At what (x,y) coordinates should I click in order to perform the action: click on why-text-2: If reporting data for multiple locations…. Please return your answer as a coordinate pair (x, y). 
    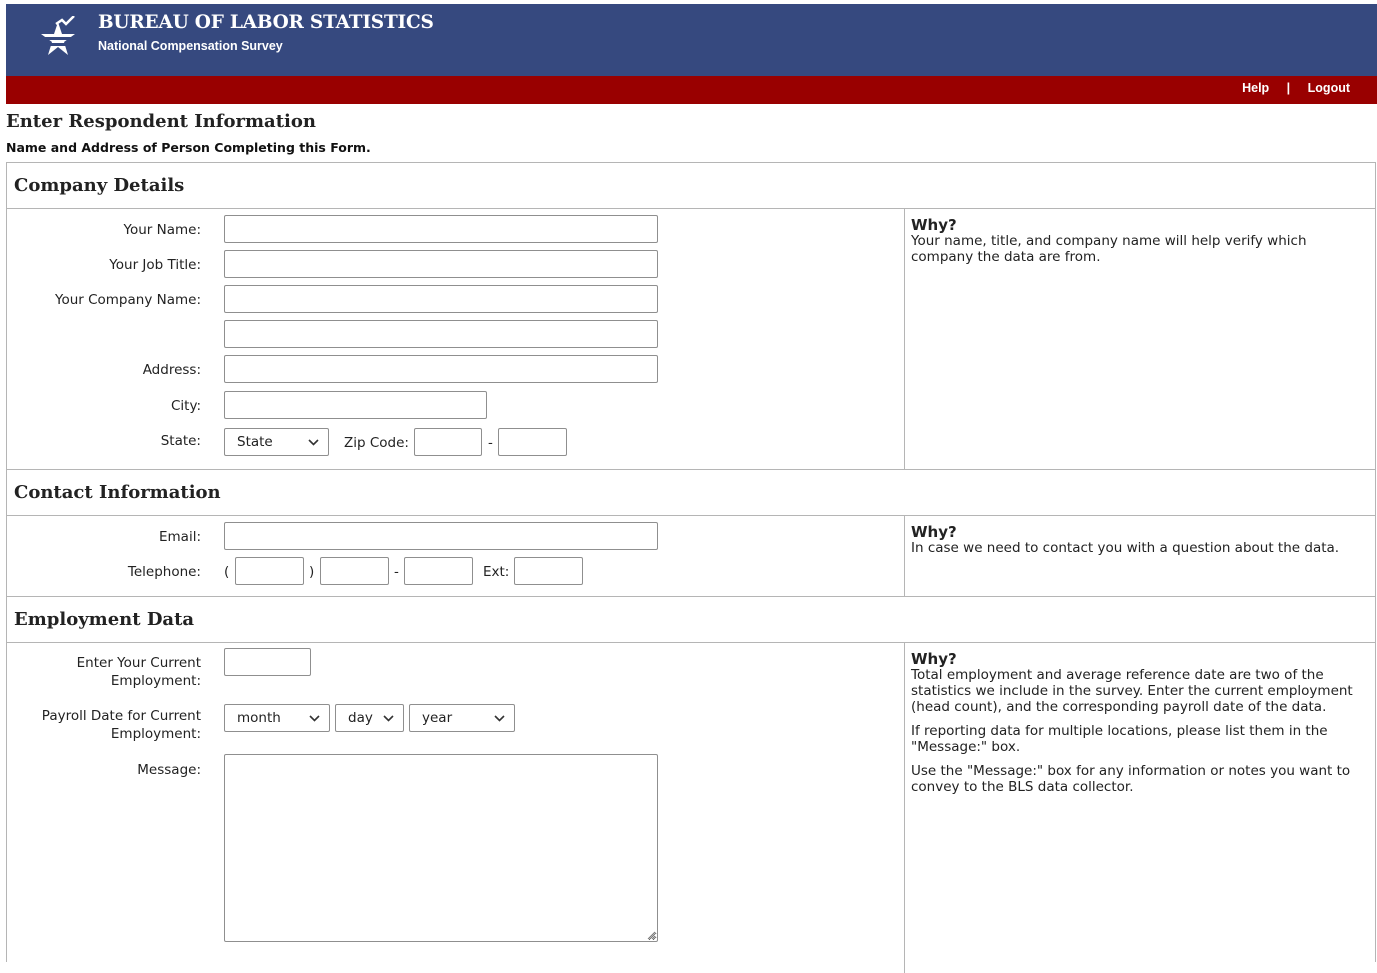
    Looking at the image, I should click on (1119, 739).